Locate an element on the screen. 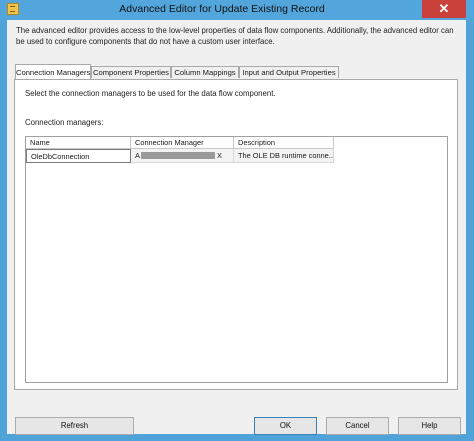 This screenshot has width=474, height=441. redacted-value is located at coordinates (178, 155).